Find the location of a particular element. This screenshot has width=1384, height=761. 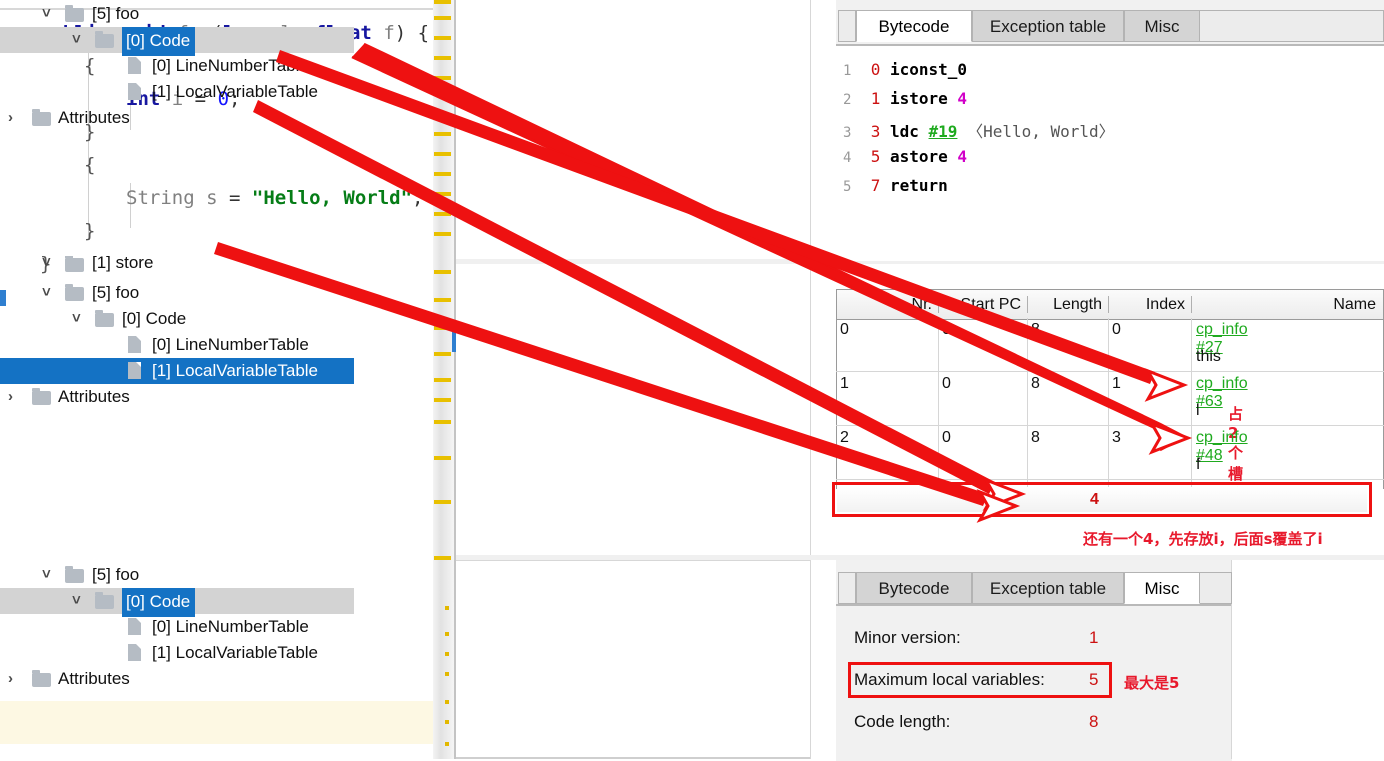

constant-pool-ref-link: #19 is located at coordinates (943, 131).